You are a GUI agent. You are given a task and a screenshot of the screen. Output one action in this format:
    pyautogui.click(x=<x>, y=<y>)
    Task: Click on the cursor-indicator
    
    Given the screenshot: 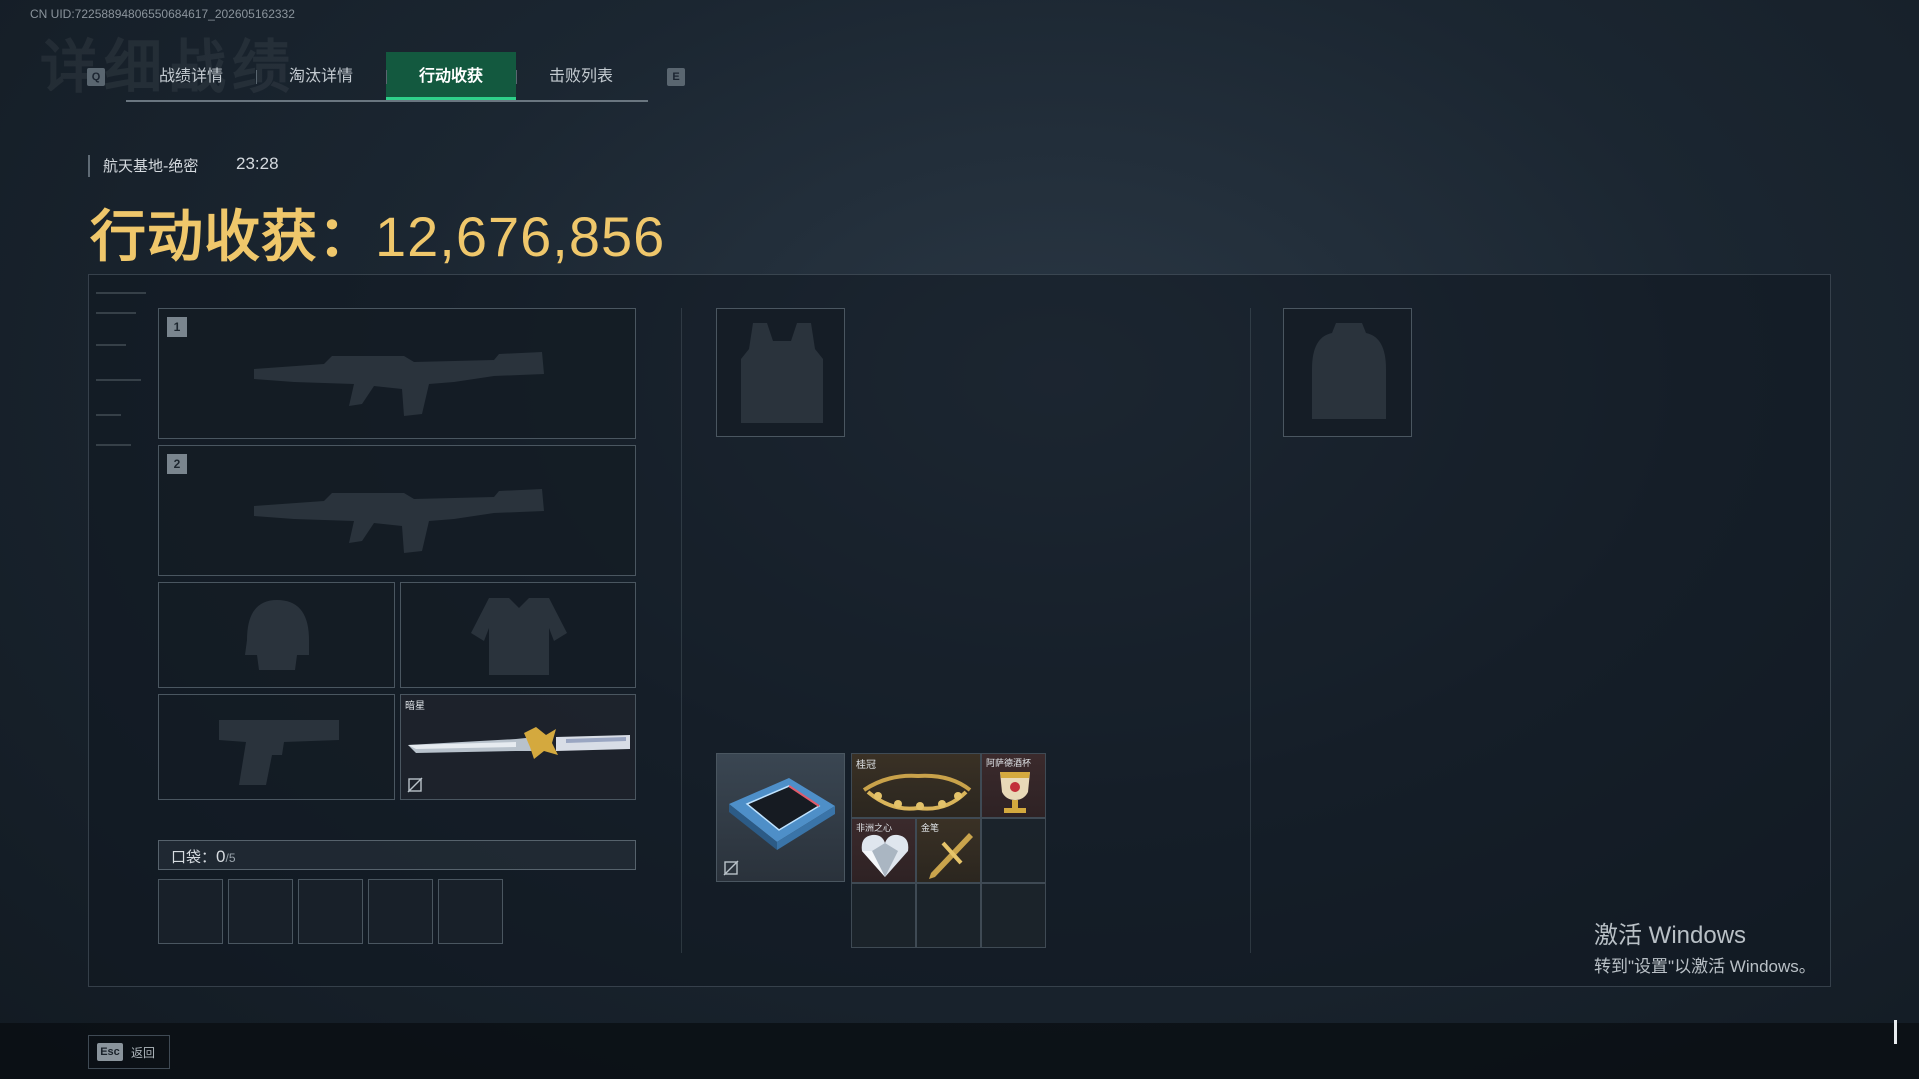 What is the action you would take?
    pyautogui.click(x=1895, y=1032)
    